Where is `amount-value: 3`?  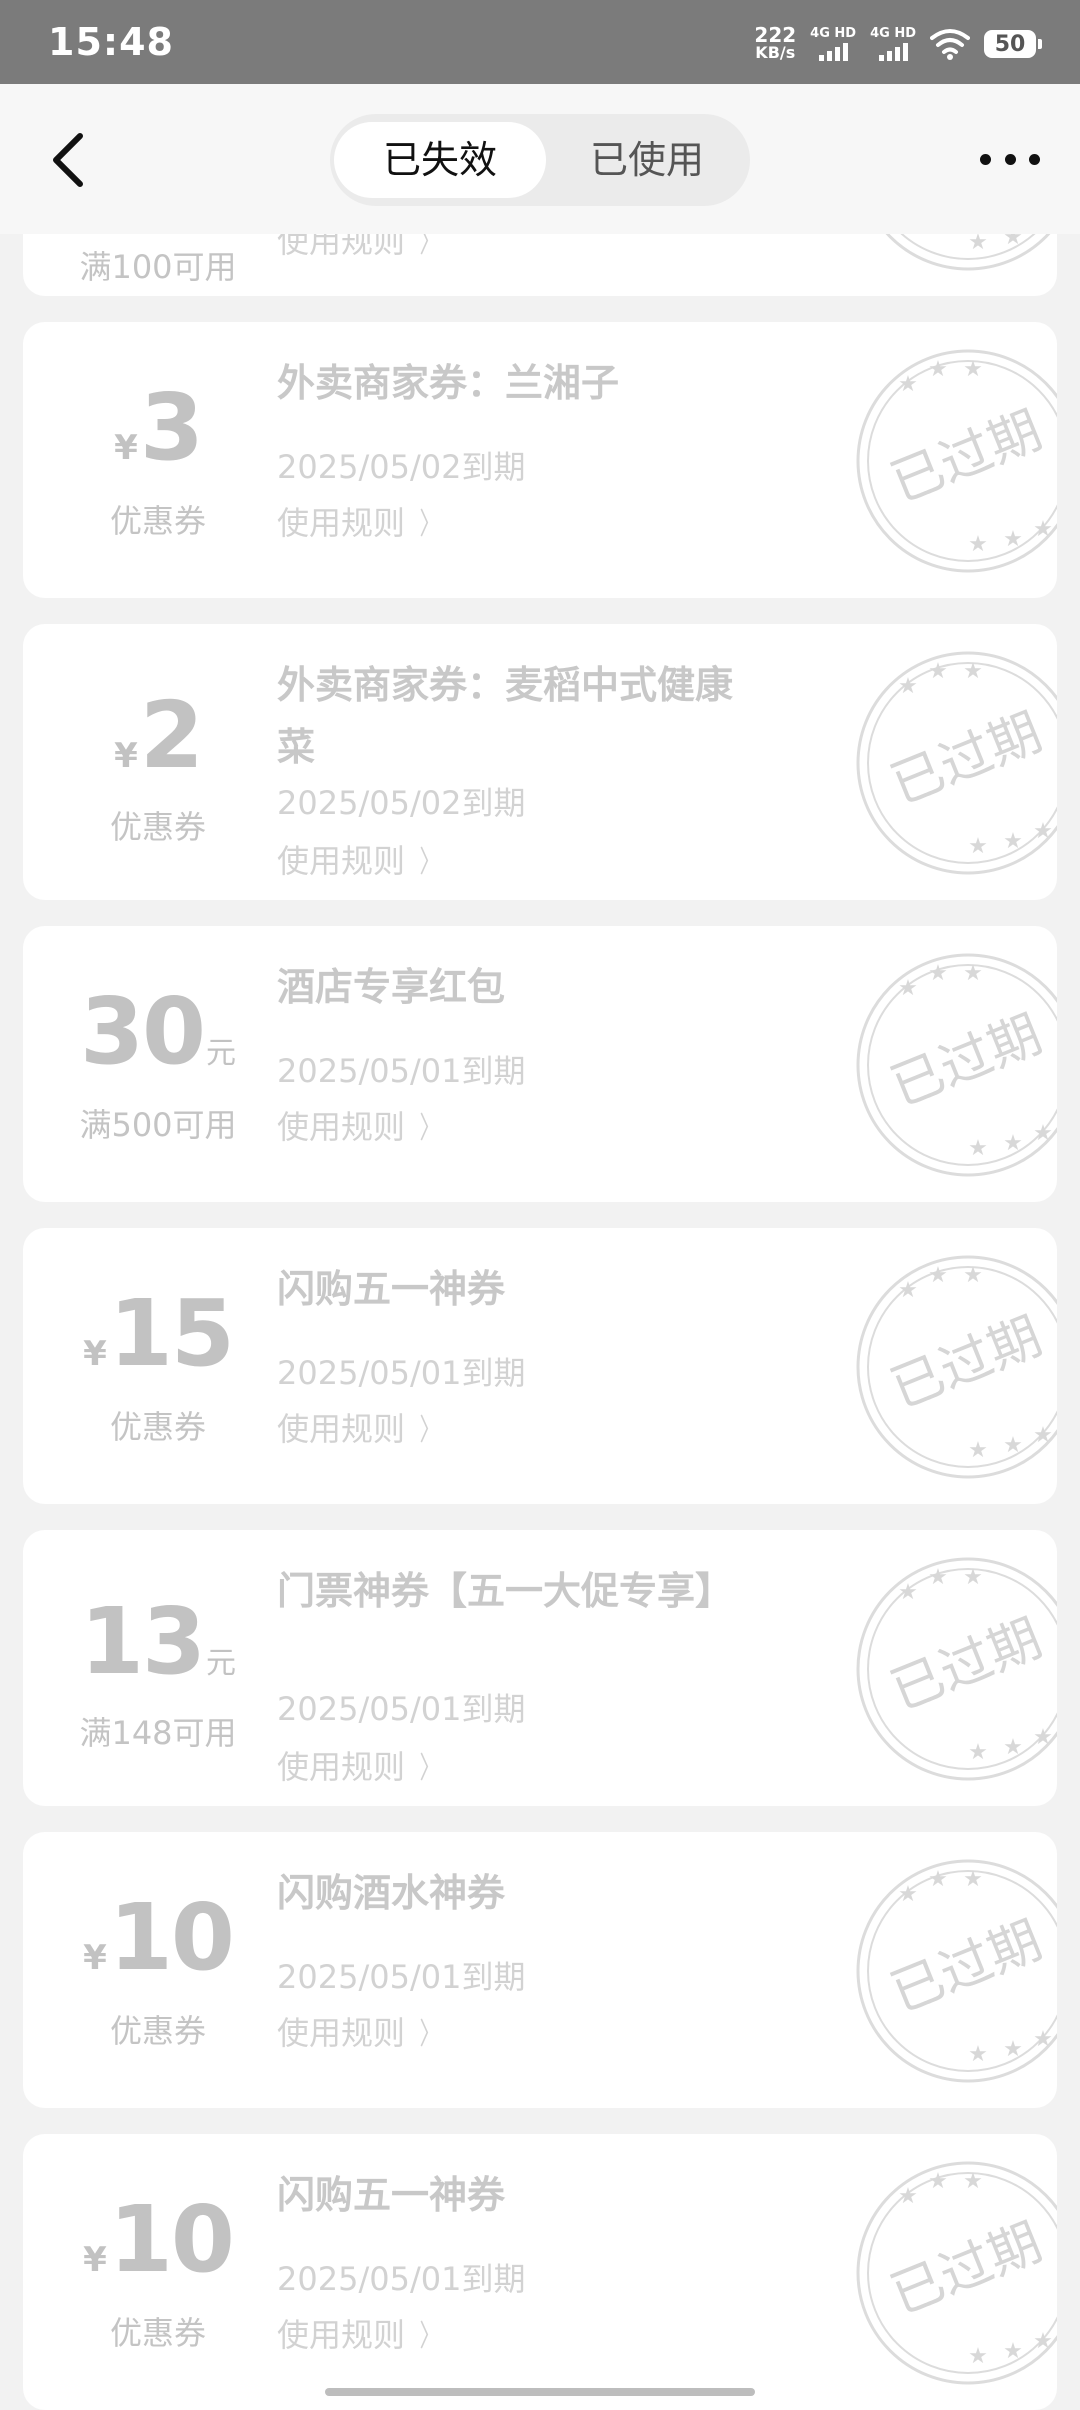 amount-value: 3 is located at coordinates (171, 427).